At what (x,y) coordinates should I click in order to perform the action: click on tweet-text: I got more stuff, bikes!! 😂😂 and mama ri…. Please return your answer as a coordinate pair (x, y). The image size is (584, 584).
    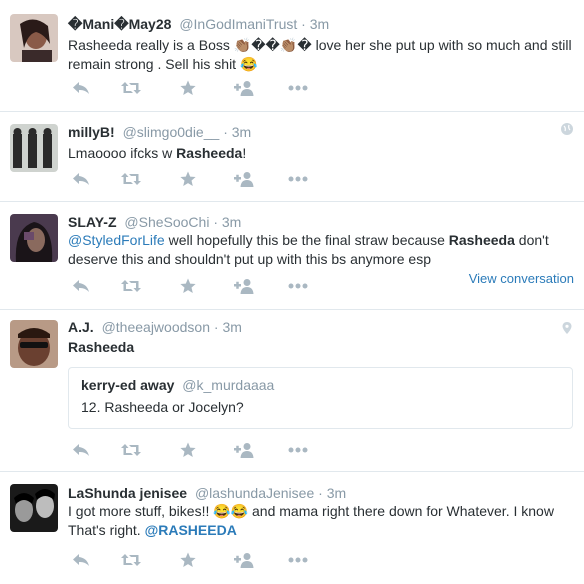
    Looking at the image, I should click on (320, 521).